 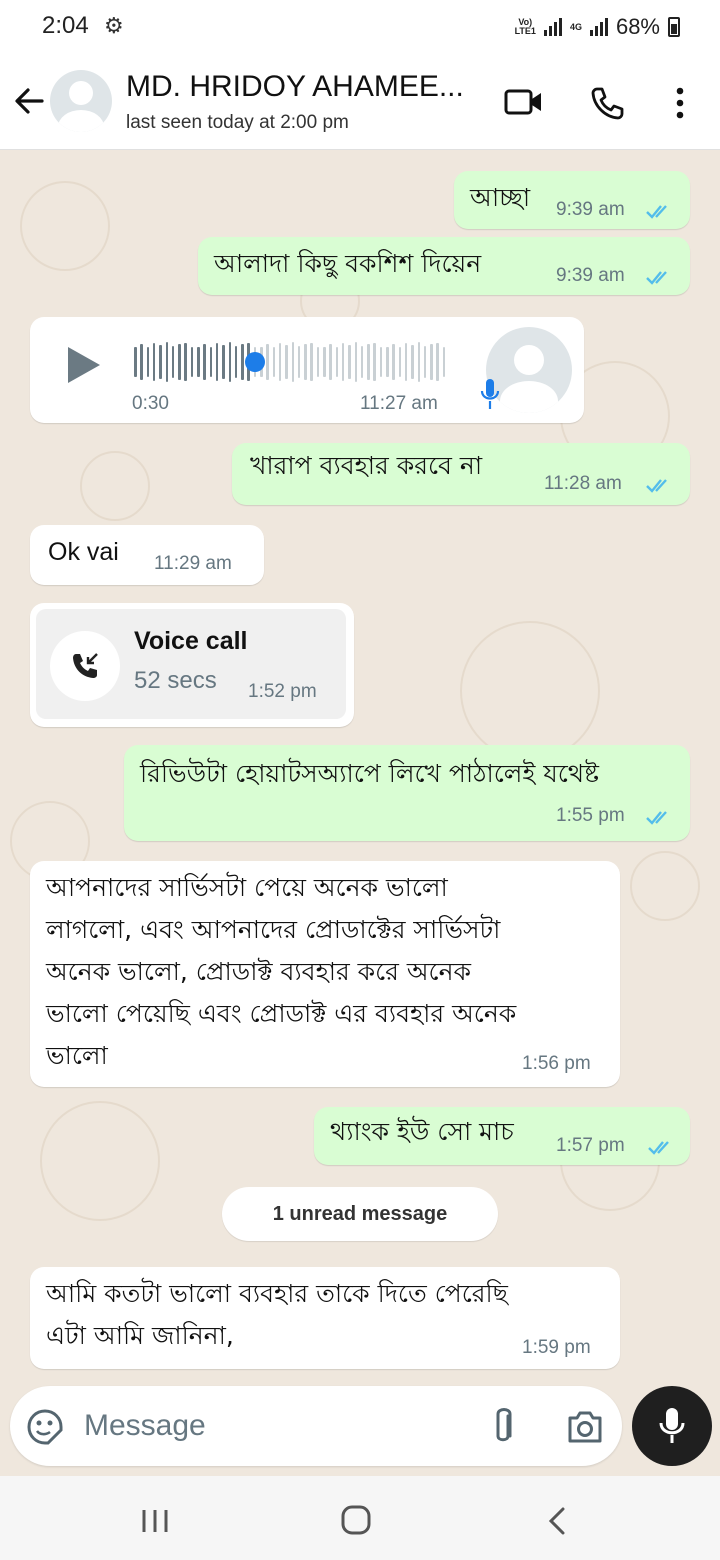 What do you see at coordinates (84, 365) in the screenshot?
I see `play-icon` at bounding box center [84, 365].